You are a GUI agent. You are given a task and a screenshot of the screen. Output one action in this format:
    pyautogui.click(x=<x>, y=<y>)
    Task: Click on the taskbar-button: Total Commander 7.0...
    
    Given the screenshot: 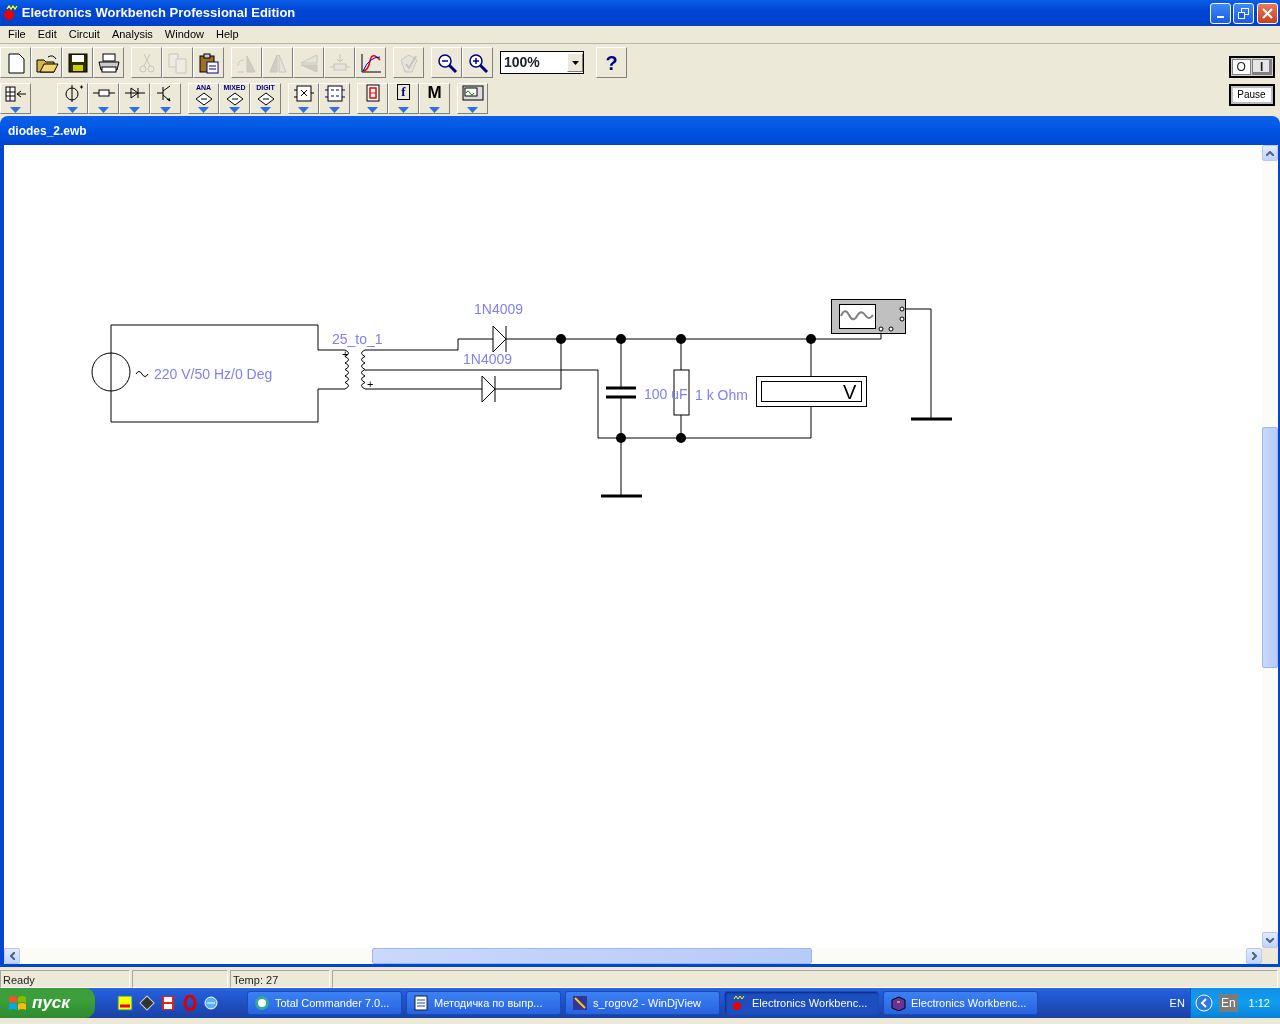 What is the action you would take?
    pyautogui.click(x=324, y=1003)
    